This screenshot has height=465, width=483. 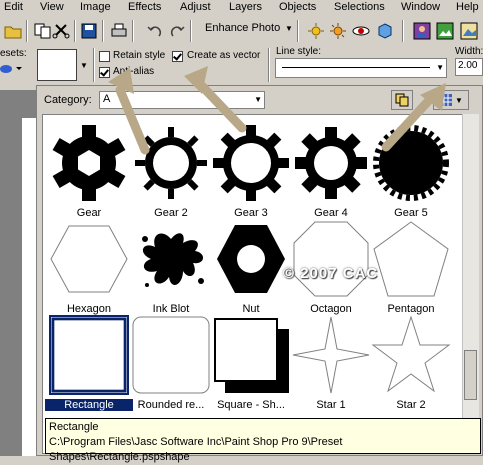 I want to click on shape-label: Pentagon, so click(x=411, y=309).